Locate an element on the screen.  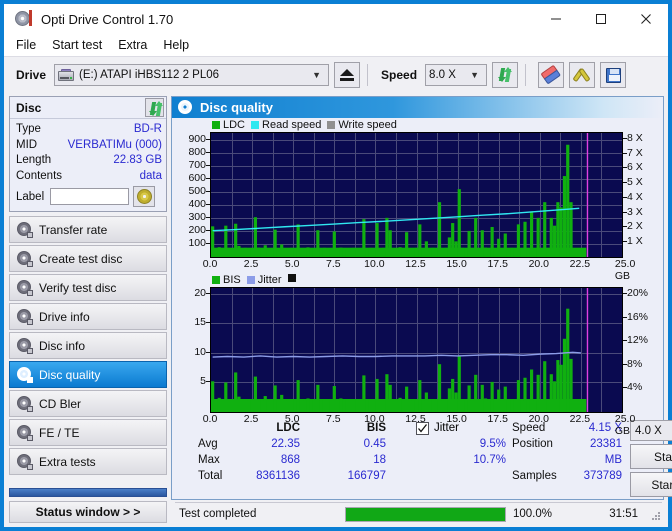
close-button is located at coordinates (645, 19).